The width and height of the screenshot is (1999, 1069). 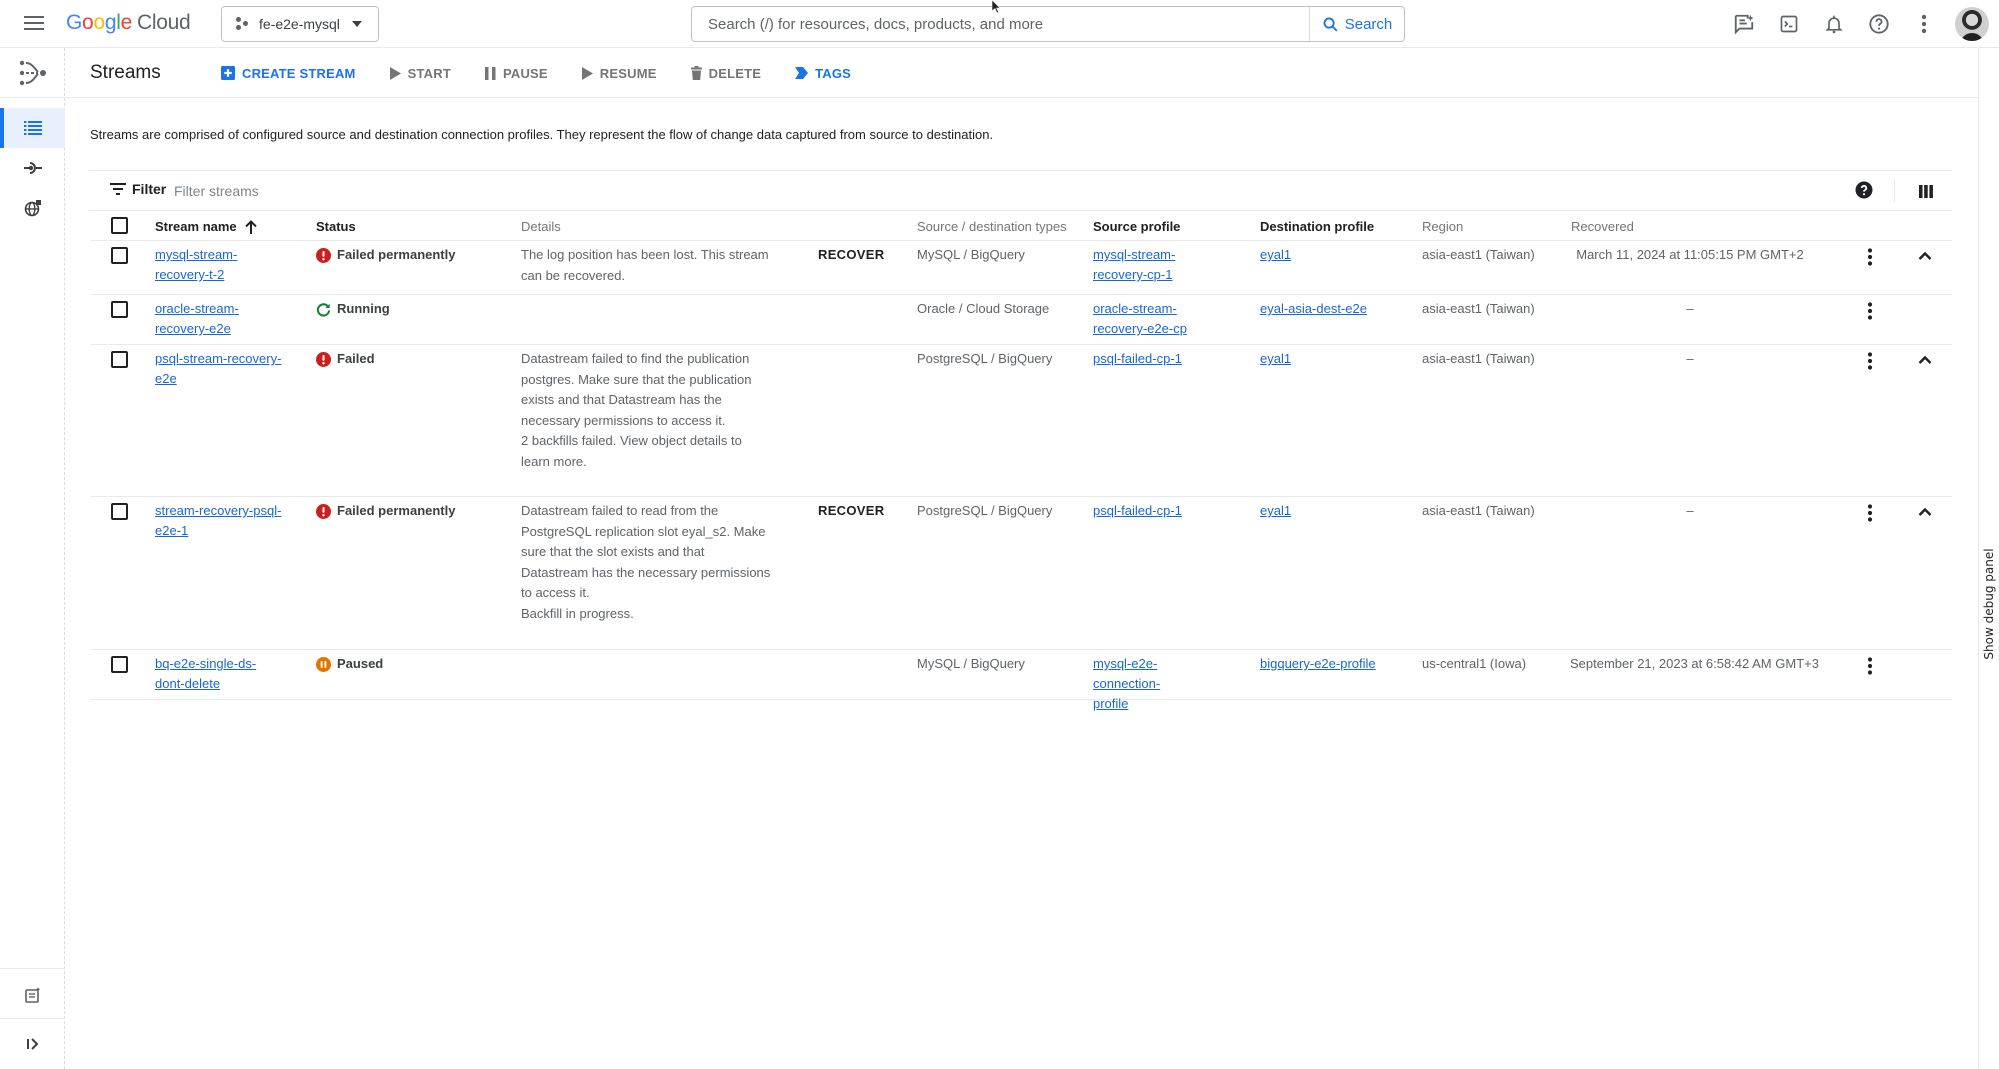 I want to click on stream-name-link: bq-e2e-single-ds-dont-delete, so click(x=225, y=674).